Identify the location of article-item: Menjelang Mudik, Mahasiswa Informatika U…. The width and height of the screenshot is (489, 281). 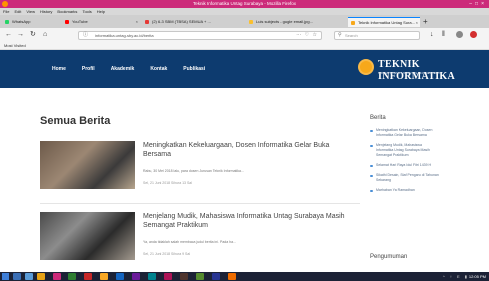
(200, 237).